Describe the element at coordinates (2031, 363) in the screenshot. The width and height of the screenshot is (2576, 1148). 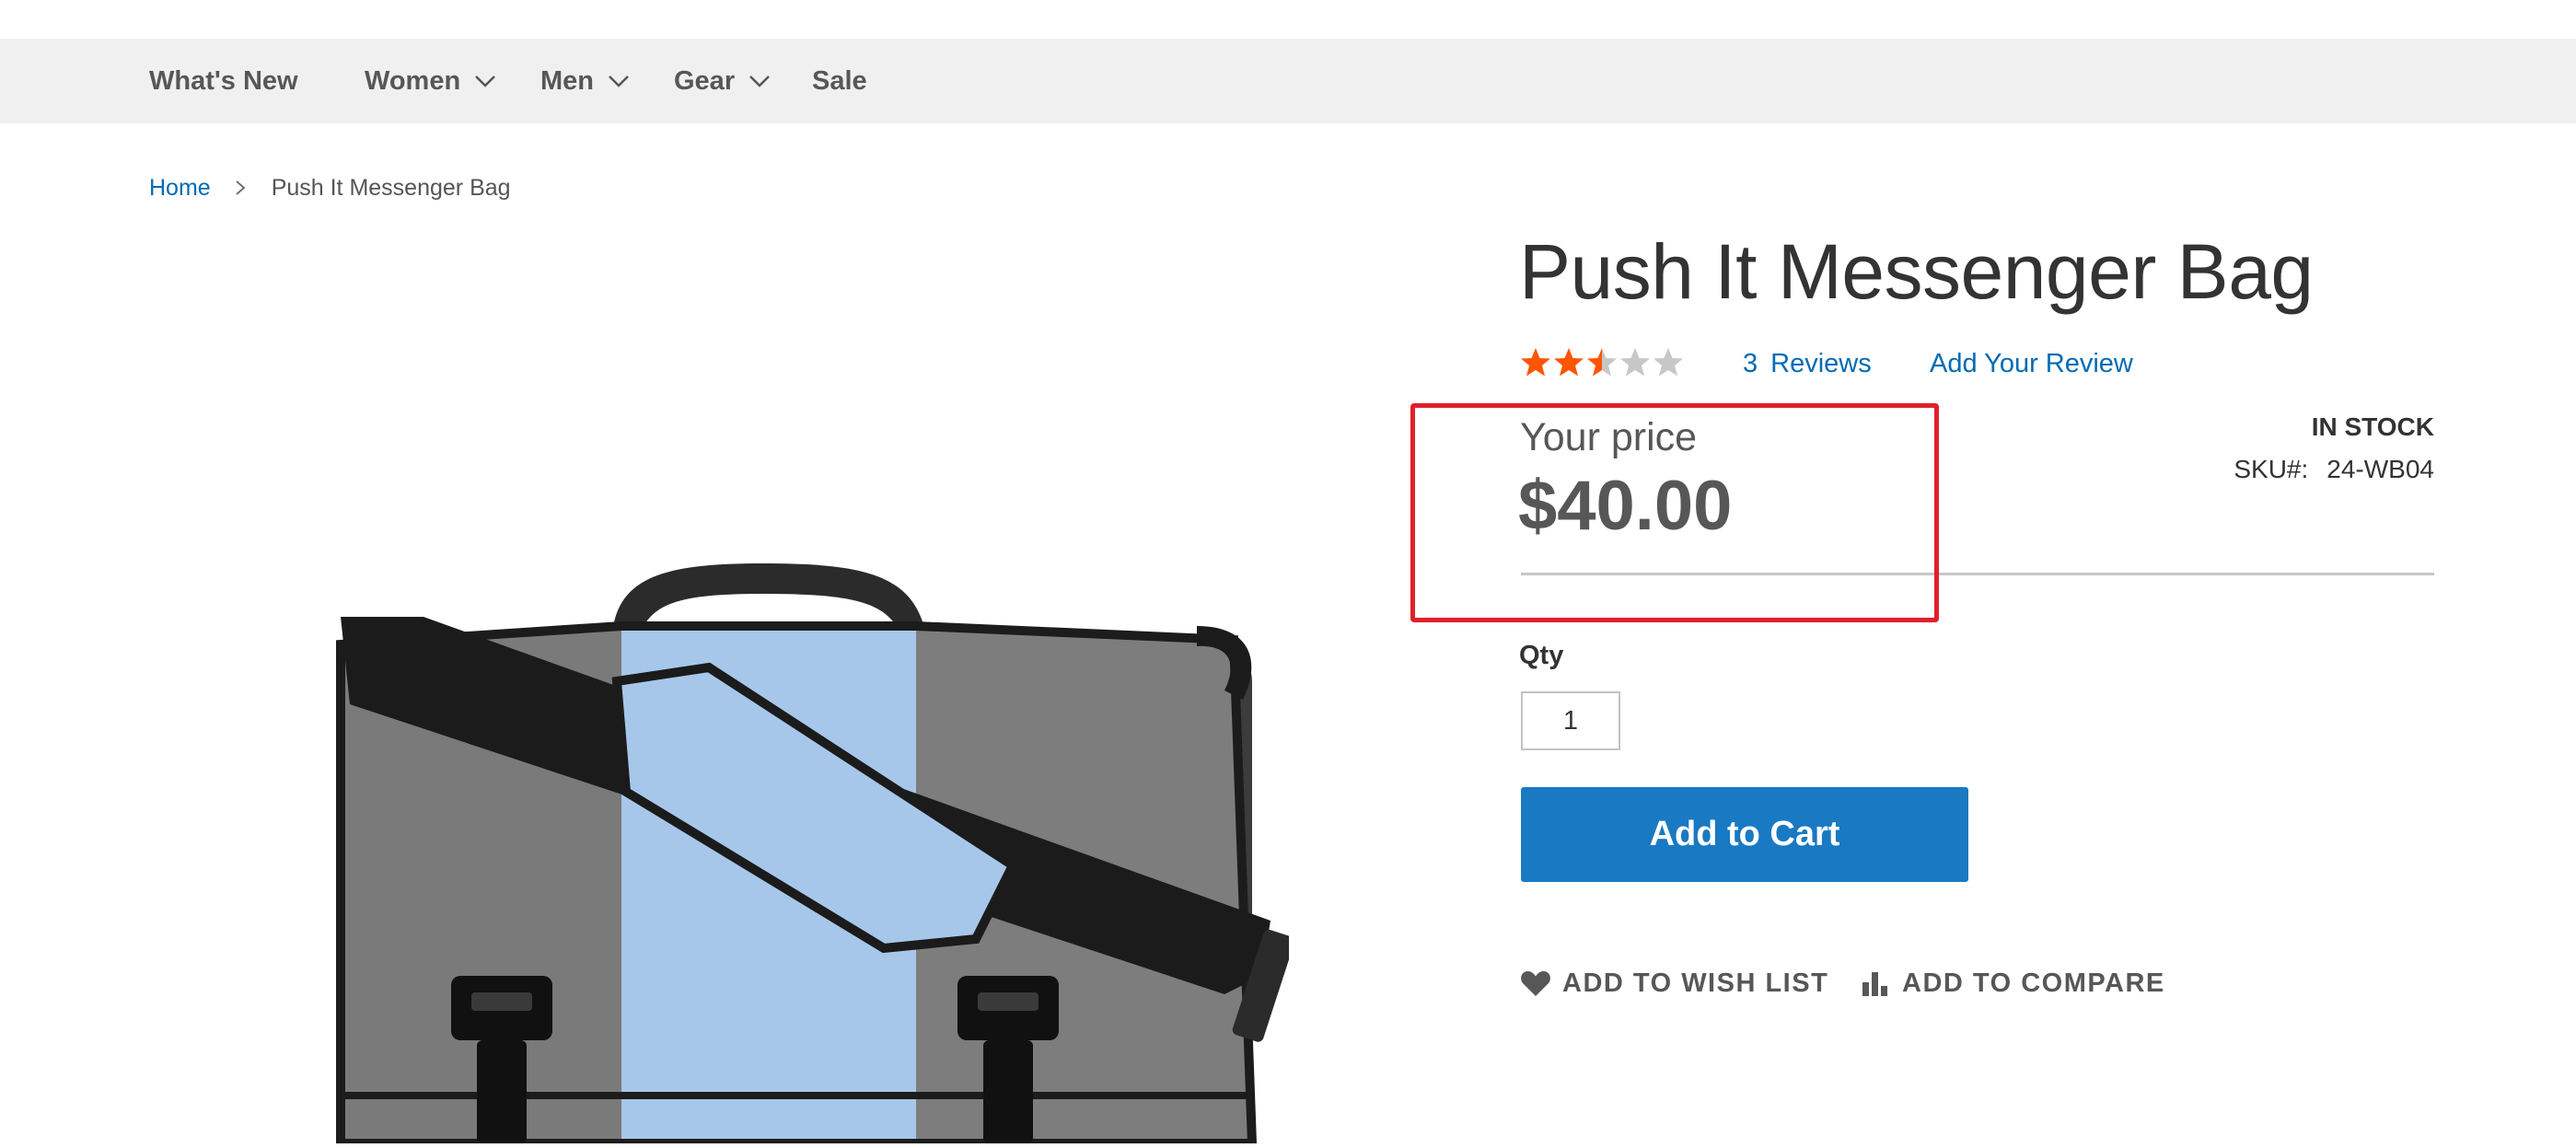
I see `add-review-link: Add Your Review` at that location.